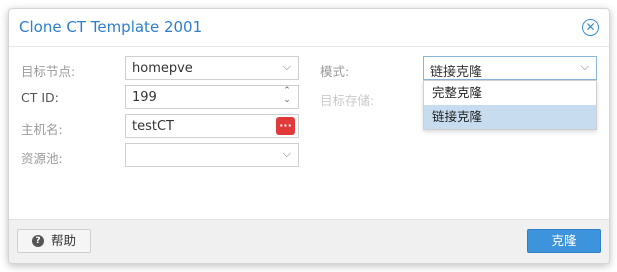  Describe the element at coordinates (64, 240) in the screenshot. I see `help-label: 帮助` at that location.